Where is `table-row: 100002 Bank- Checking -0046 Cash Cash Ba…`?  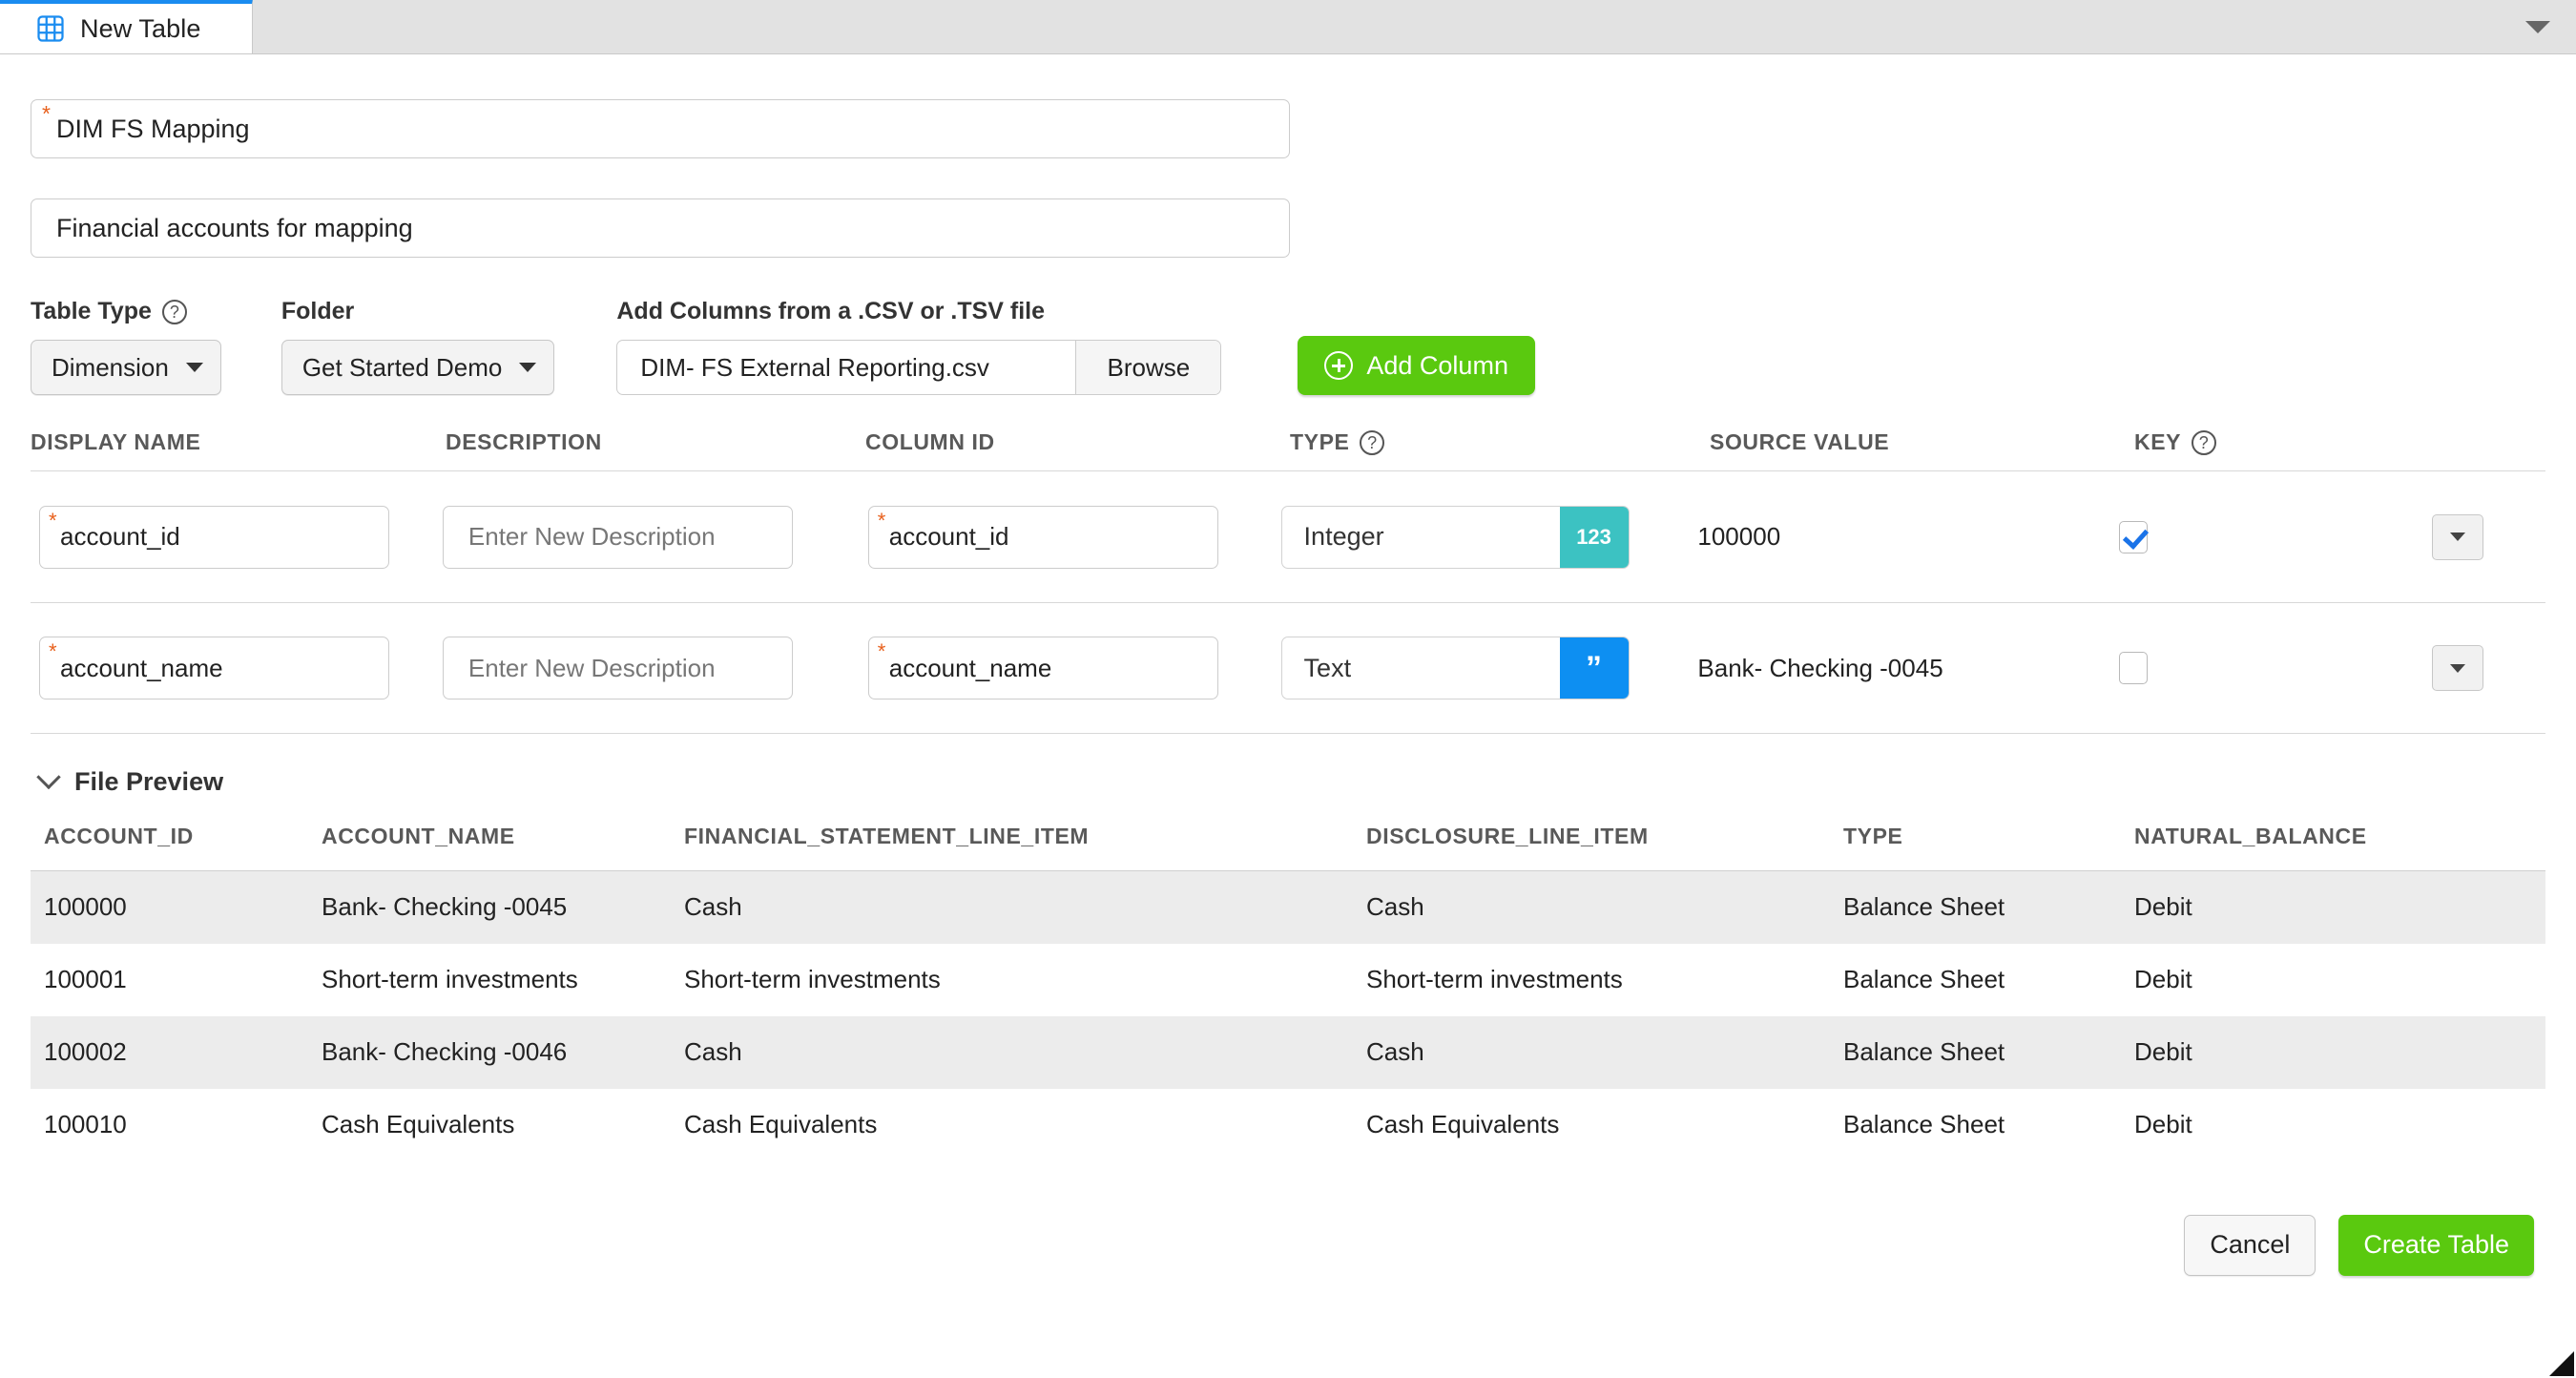
table-row: 100002 Bank- Checking -0046 Cash Cash Ba… is located at coordinates (1288, 1052).